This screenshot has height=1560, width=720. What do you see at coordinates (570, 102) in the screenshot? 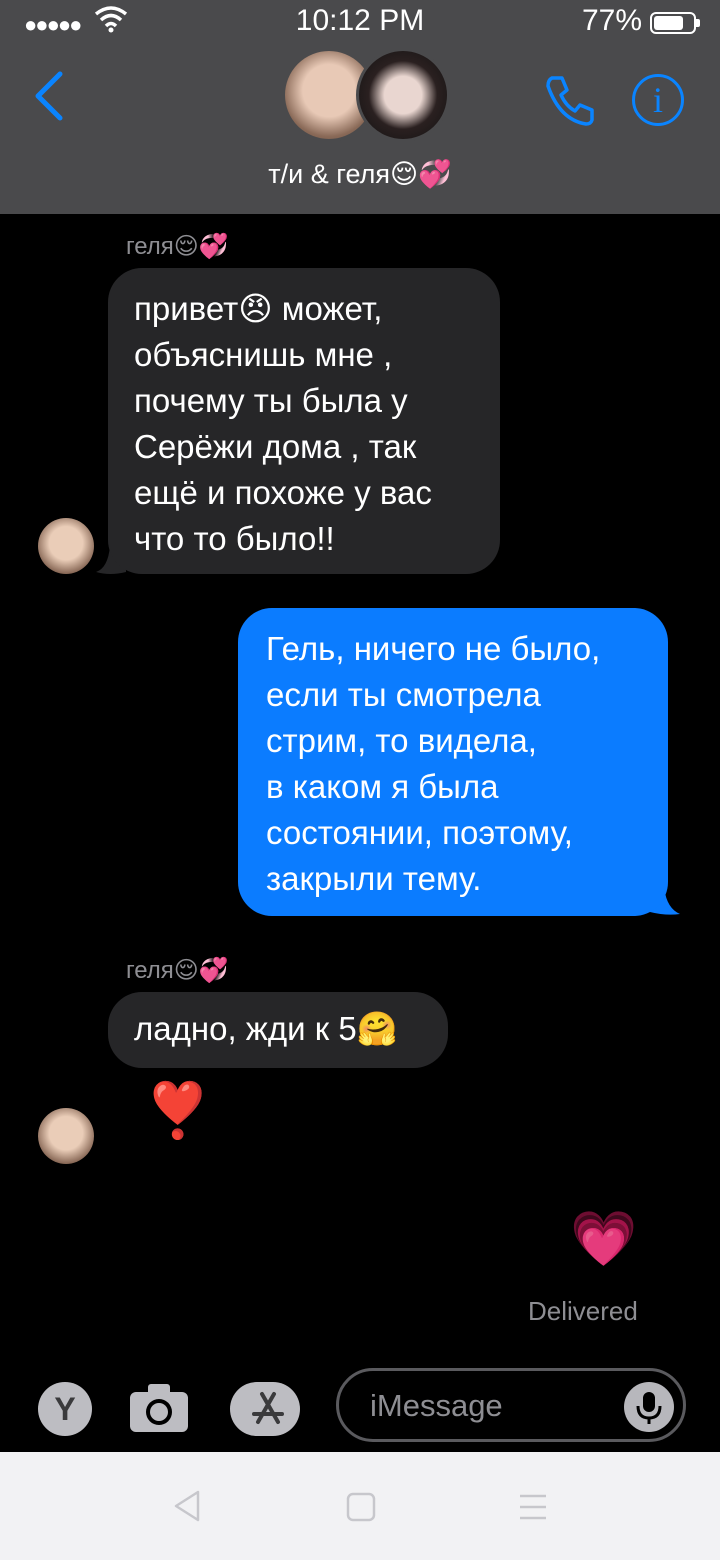
I see `phone-icon` at bounding box center [570, 102].